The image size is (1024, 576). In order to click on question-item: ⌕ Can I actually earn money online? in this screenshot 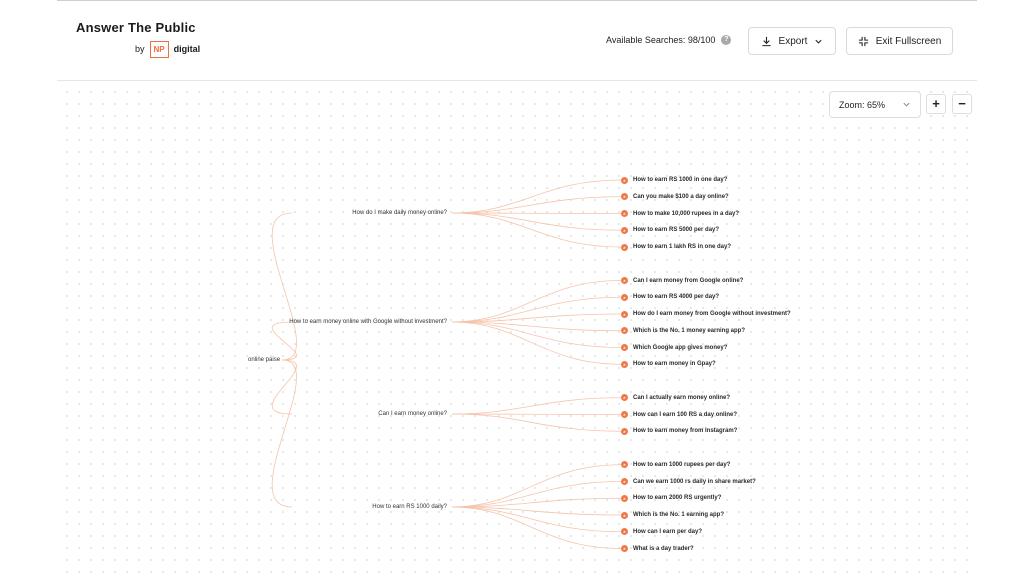, I will do `click(675, 398)`.